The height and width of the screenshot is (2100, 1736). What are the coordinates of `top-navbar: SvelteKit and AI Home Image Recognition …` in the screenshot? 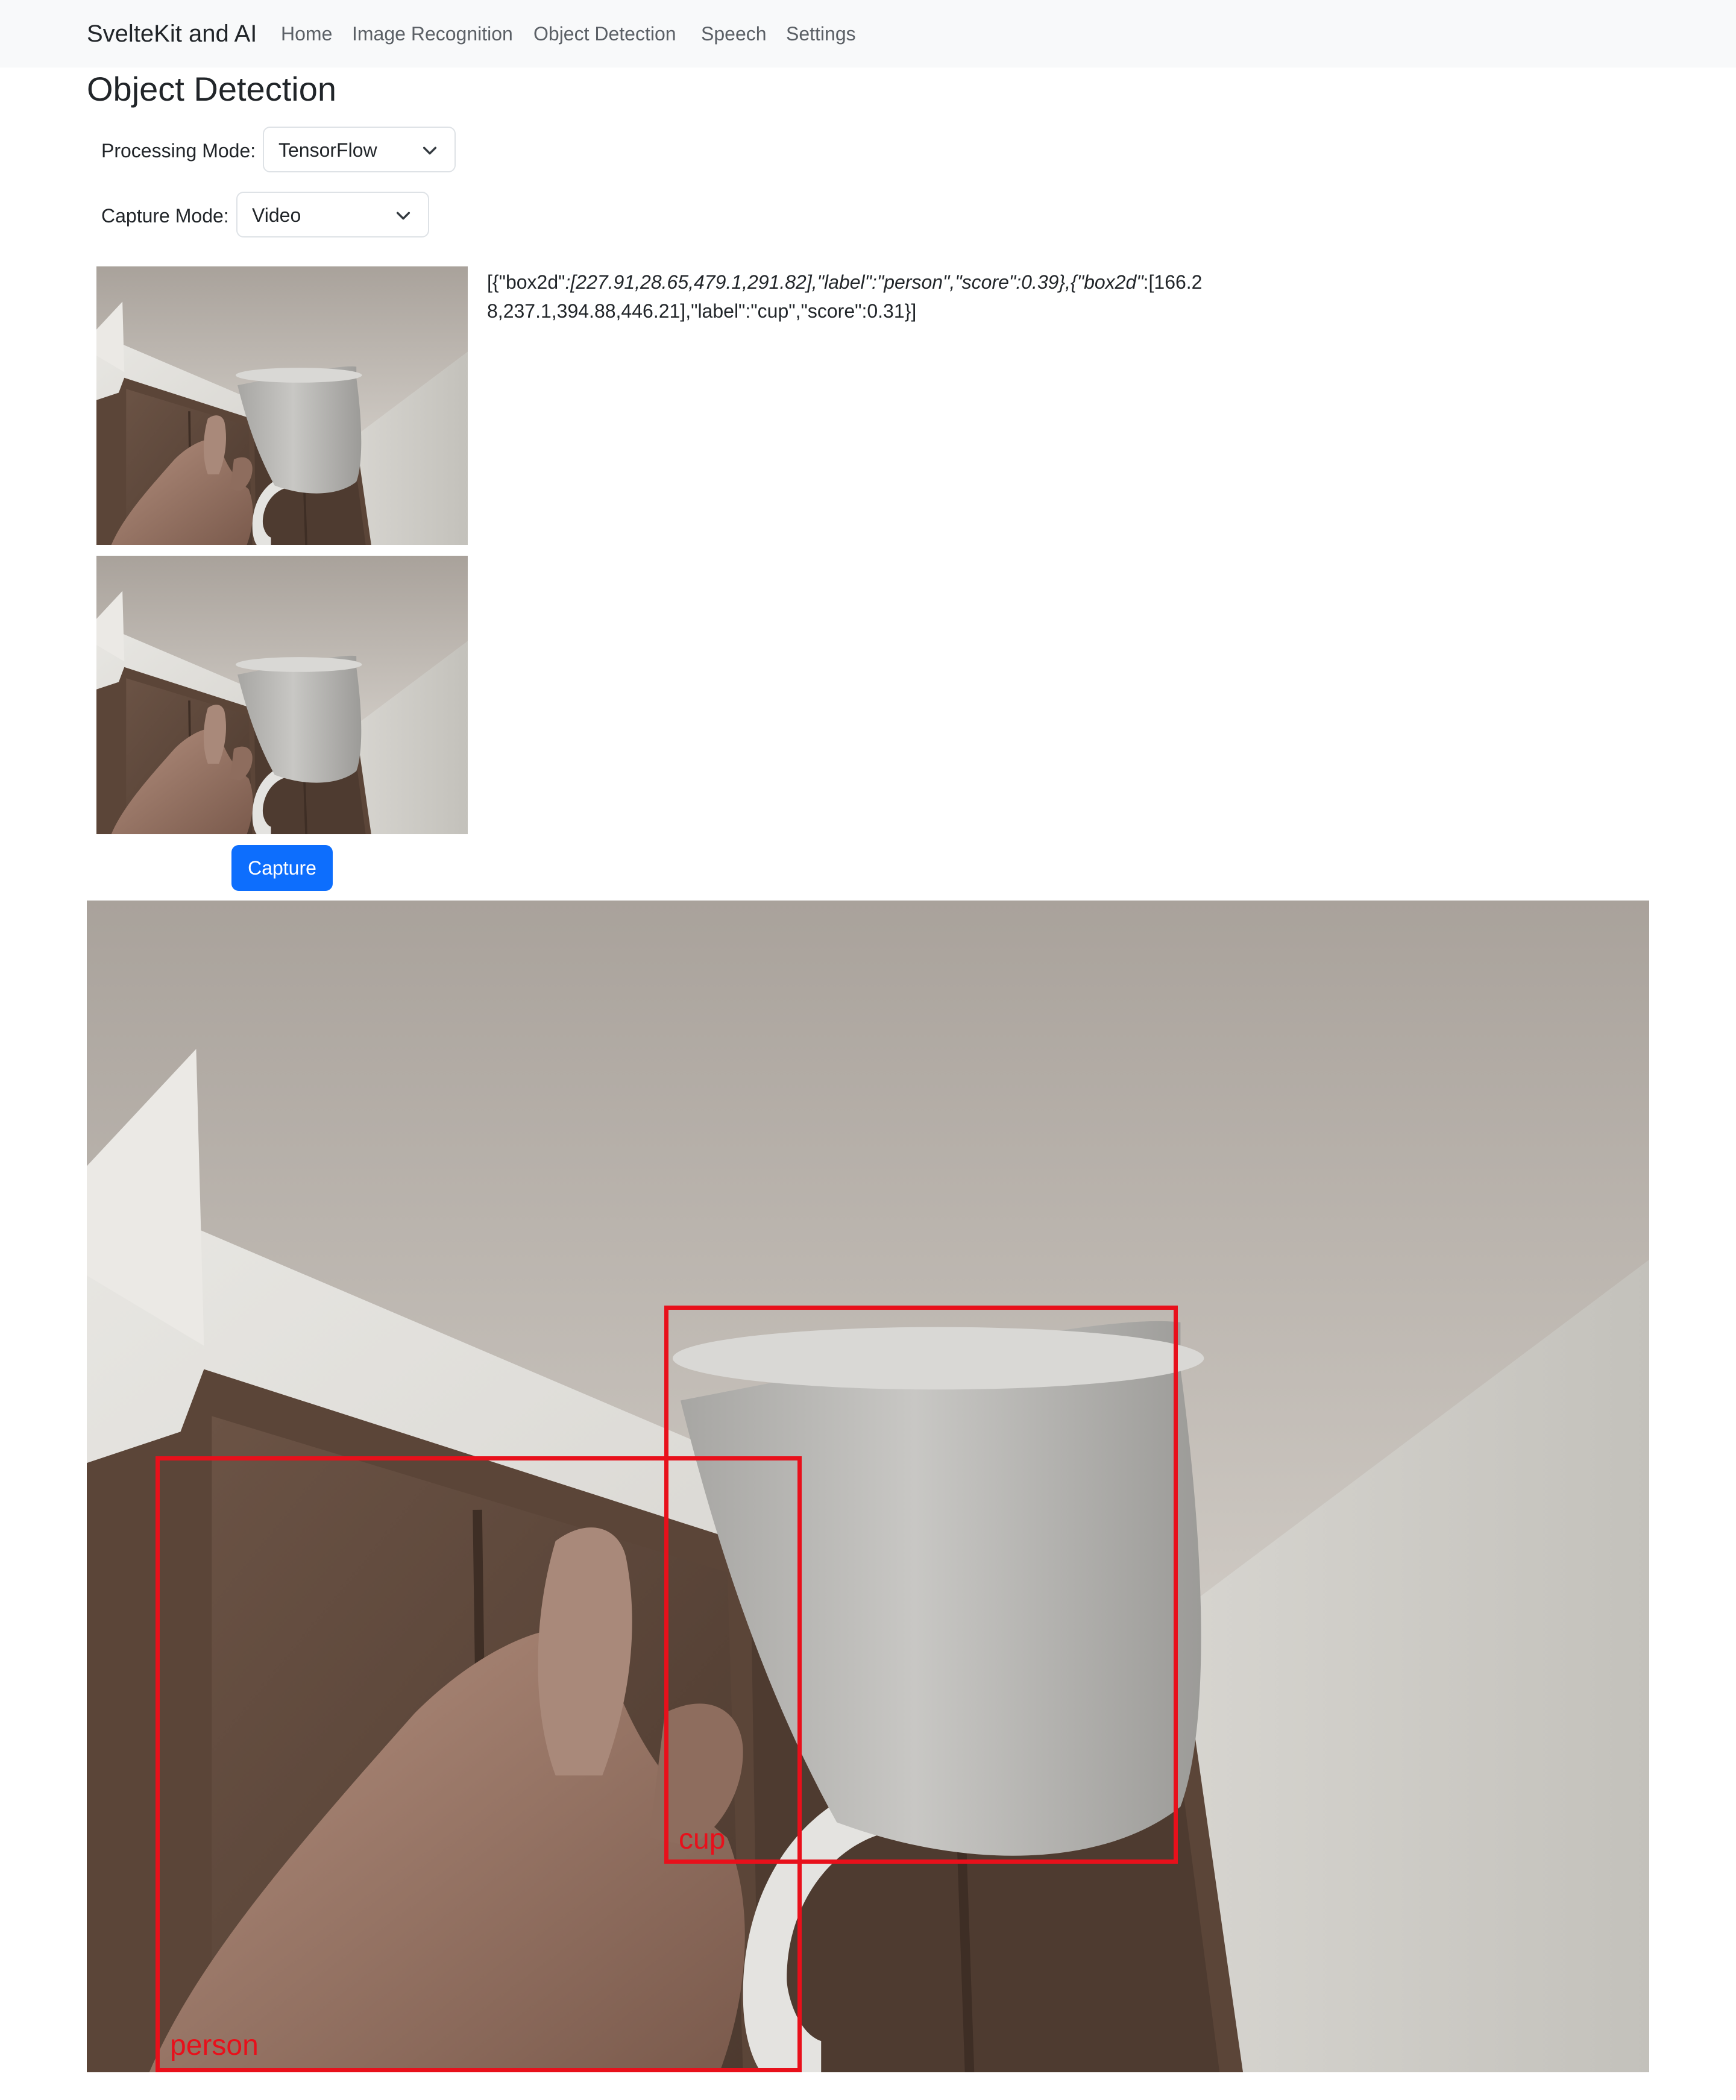 It's located at (868, 34).